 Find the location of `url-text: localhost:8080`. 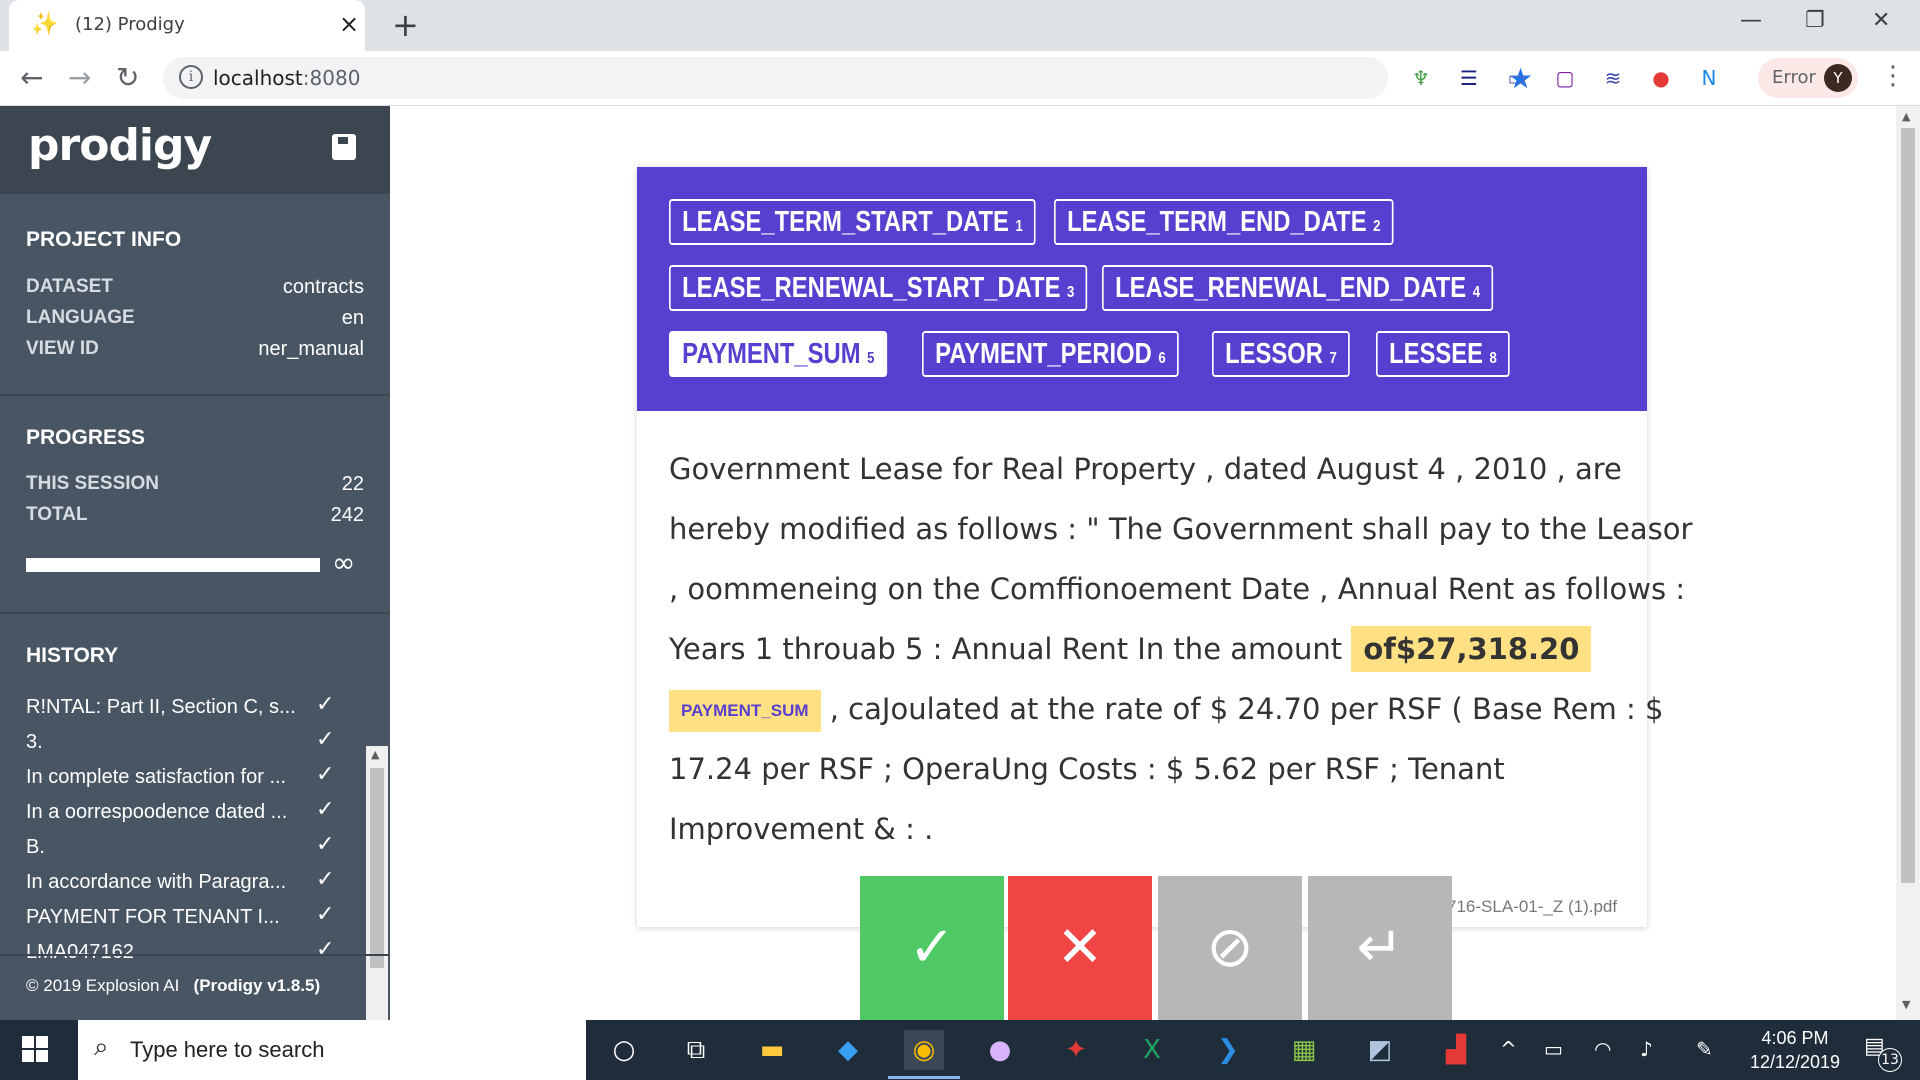

url-text: localhost:8080 is located at coordinates (287, 78).